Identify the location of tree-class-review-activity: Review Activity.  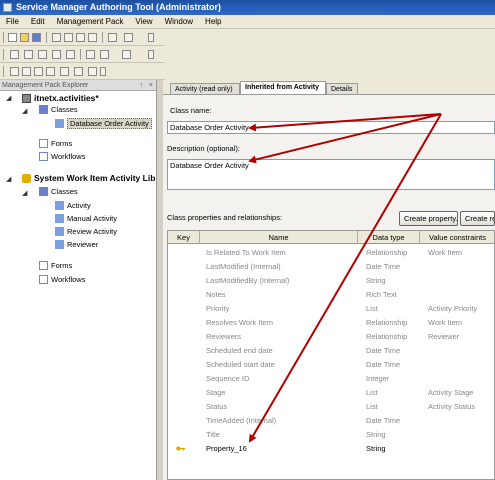
(86, 232).